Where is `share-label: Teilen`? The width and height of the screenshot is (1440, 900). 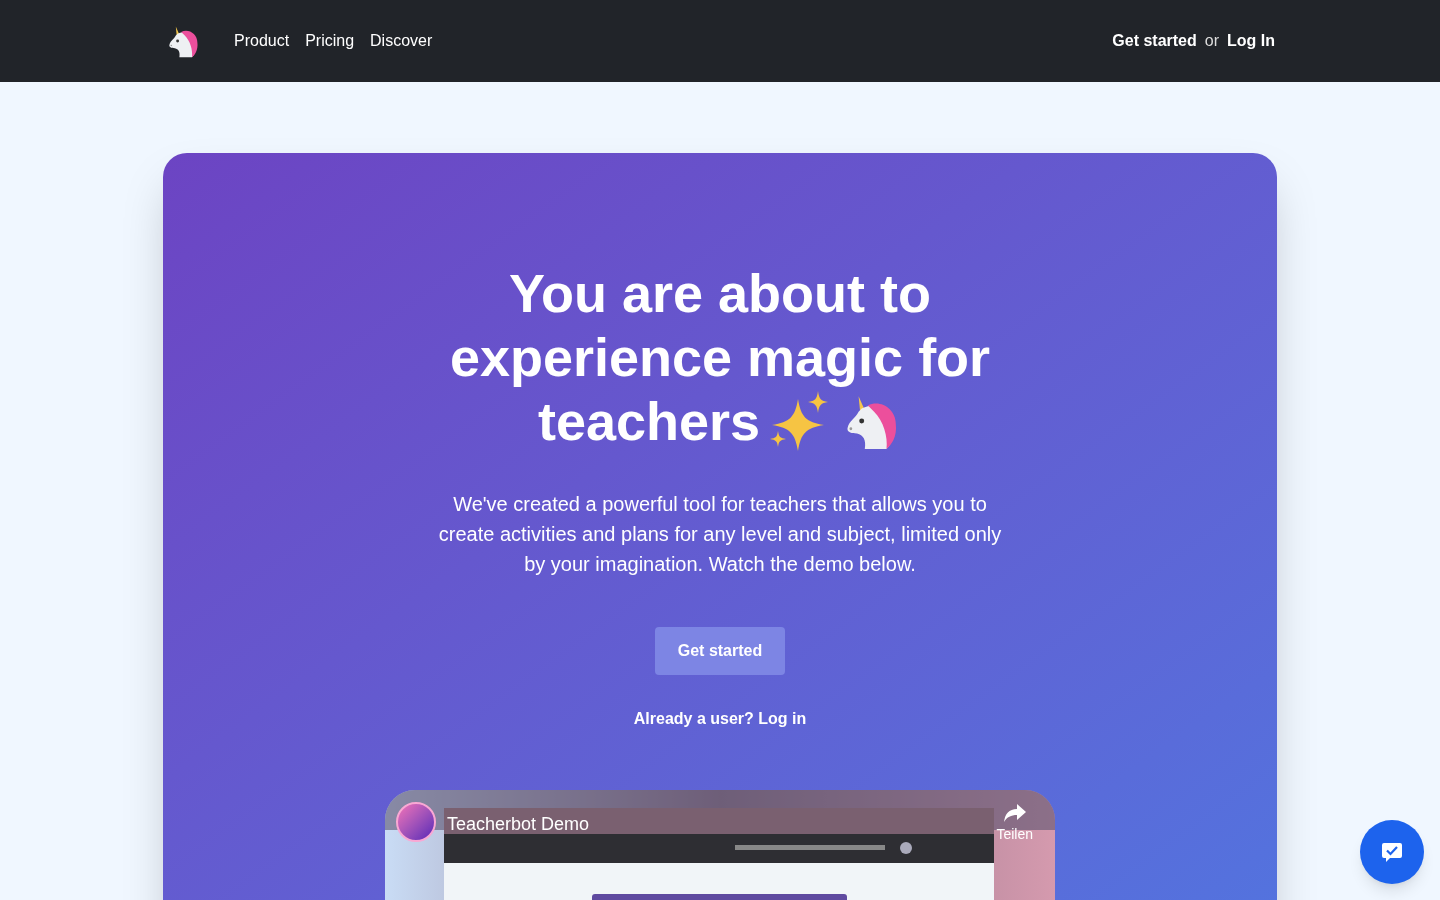 share-label: Teilen is located at coordinates (1014, 834).